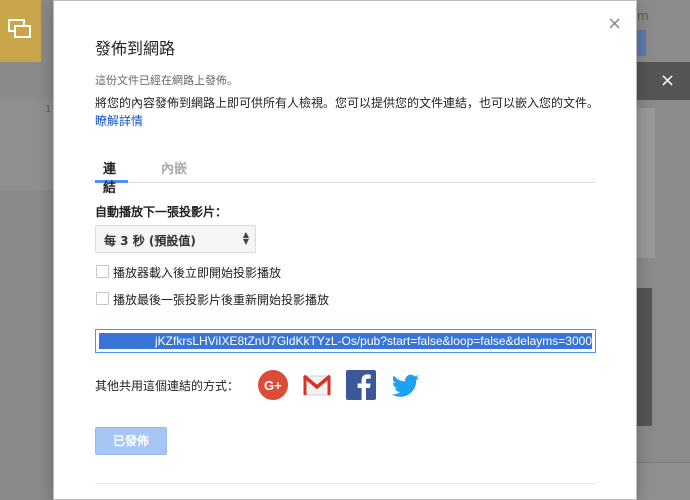  Describe the element at coordinates (102, 271) in the screenshot. I see `start-on-load-checkbox` at that location.